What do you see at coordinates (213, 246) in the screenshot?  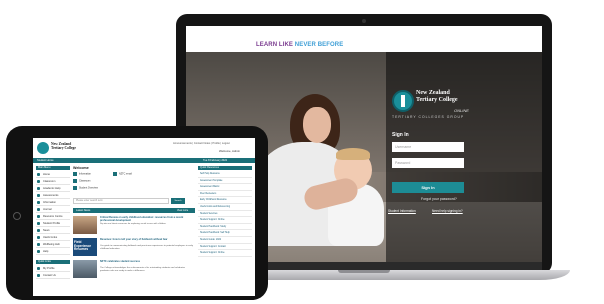 I see `resource-link-label: Student Support: Contact` at bounding box center [213, 246].